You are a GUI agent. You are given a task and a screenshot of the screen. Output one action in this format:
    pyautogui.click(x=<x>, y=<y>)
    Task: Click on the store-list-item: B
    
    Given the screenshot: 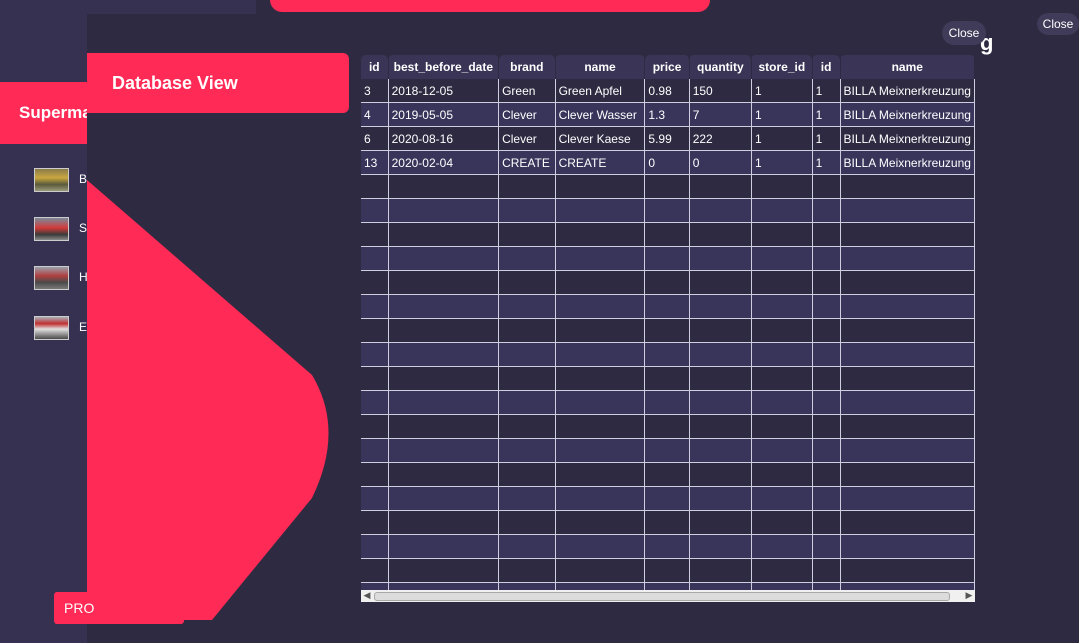 What is the action you would take?
    pyautogui.click(x=64, y=180)
    